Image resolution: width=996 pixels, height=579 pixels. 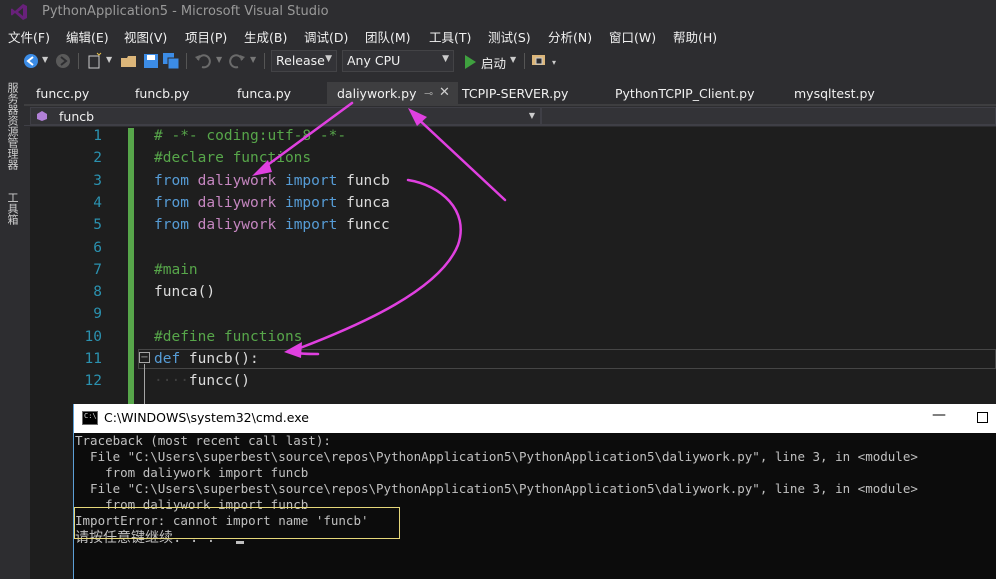 I want to click on tab-tcpip-server: TCPIP-SERVER.py, so click(x=515, y=93).